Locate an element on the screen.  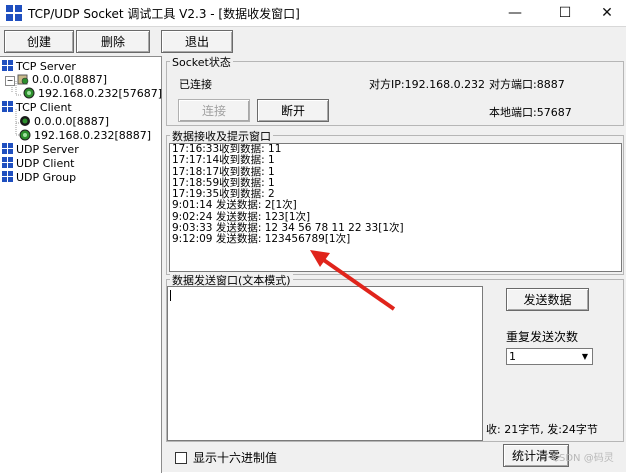
maximize-icon: ☐ is located at coordinates (565, 13).